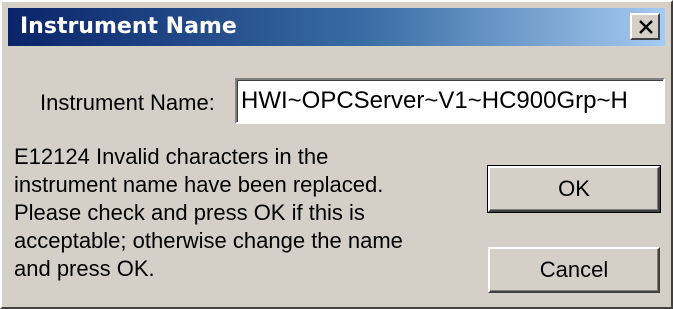 The height and width of the screenshot is (309, 673). I want to click on title-bar: Instrument Name, so click(336, 27).